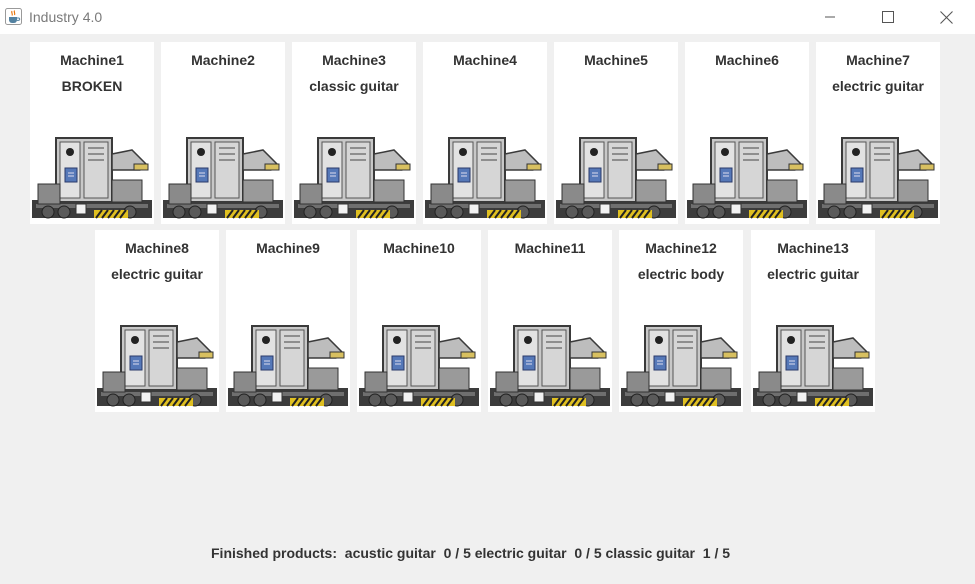 The width and height of the screenshot is (975, 584). What do you see at coordinates (419, 248) in the screenshot?
I see `machine-name: Machine10` at bounding box center [419, 248].